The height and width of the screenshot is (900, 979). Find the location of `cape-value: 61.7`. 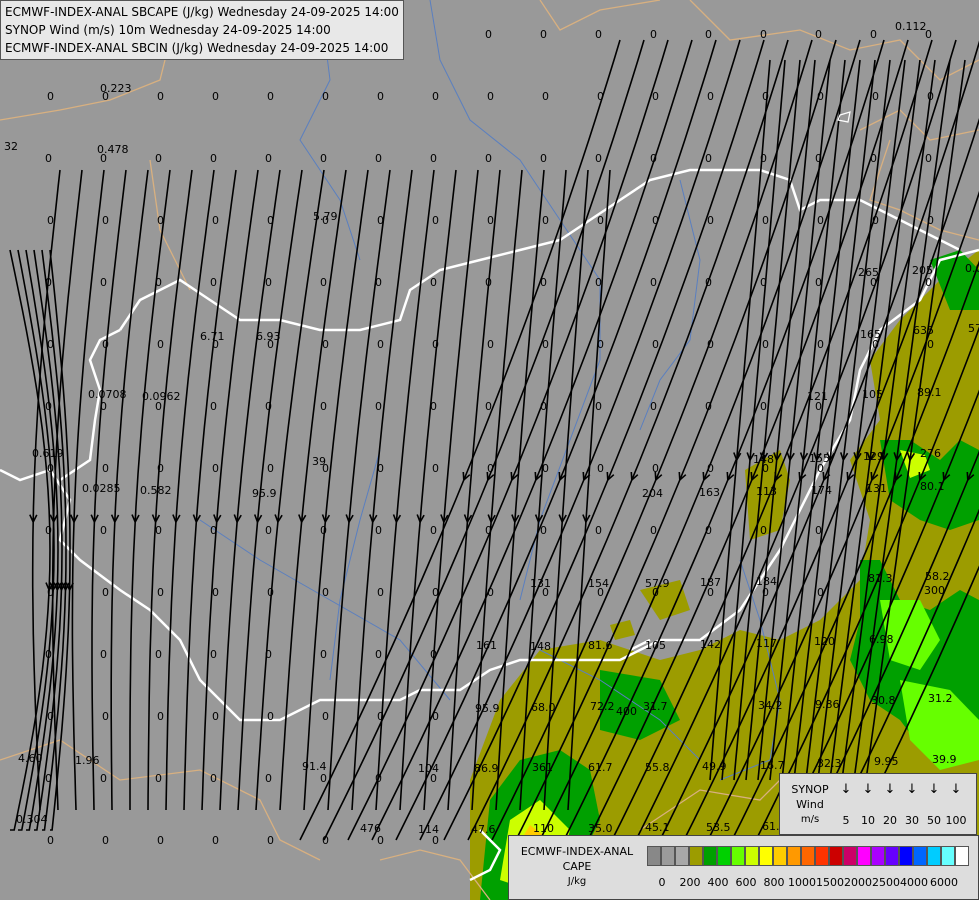

cape-value: 61.7 is located at coordinates (600, 767).